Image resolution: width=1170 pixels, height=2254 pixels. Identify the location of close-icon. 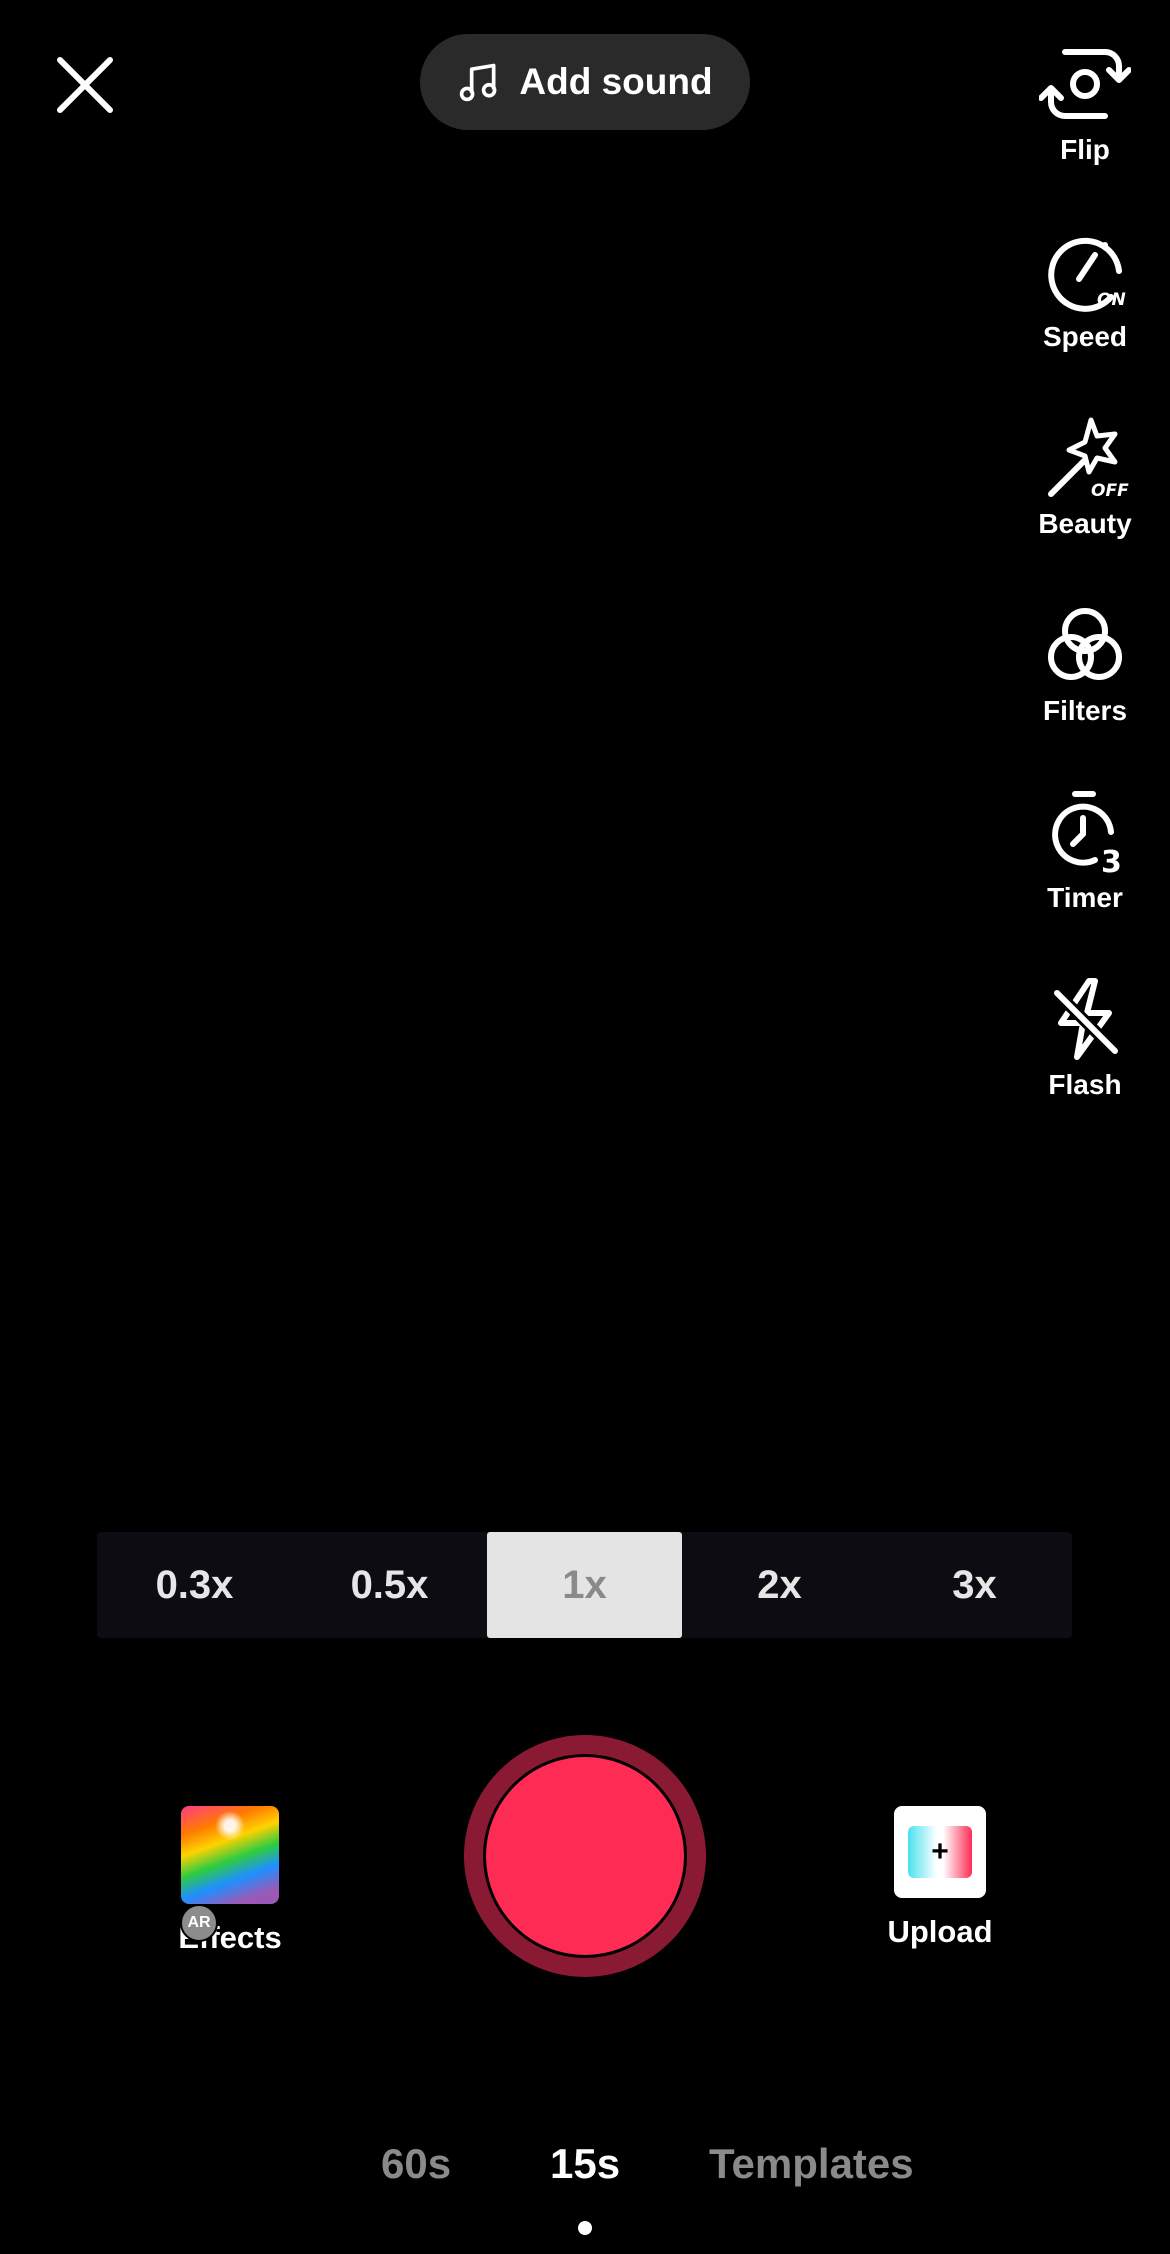
(85, 85).